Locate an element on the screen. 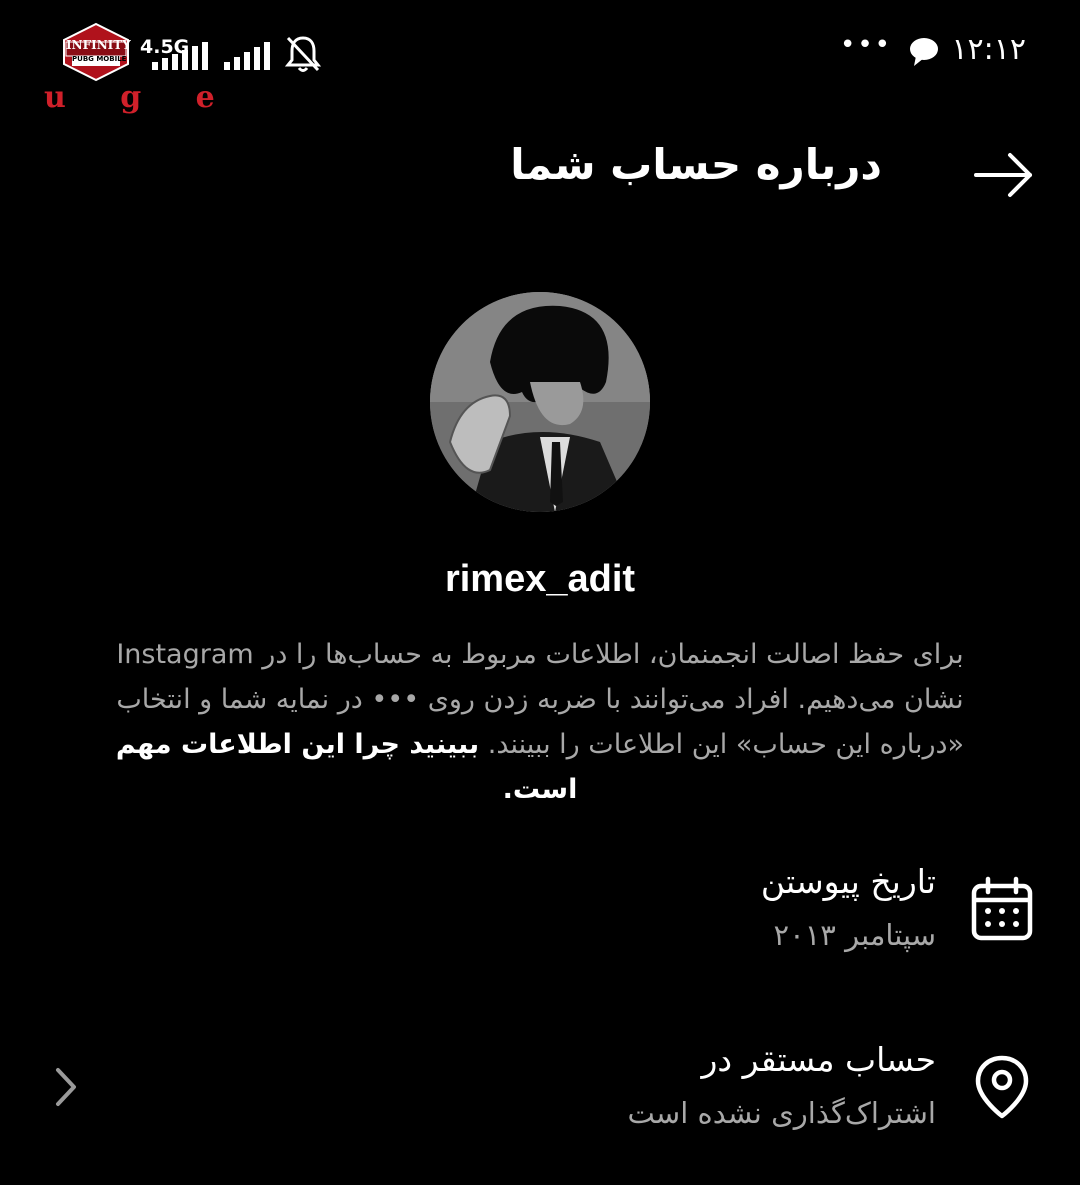 Image resolution: width=1080 pixels, height=1185 pixels. chevron-left-icon is located at coordinates (66, 1089).